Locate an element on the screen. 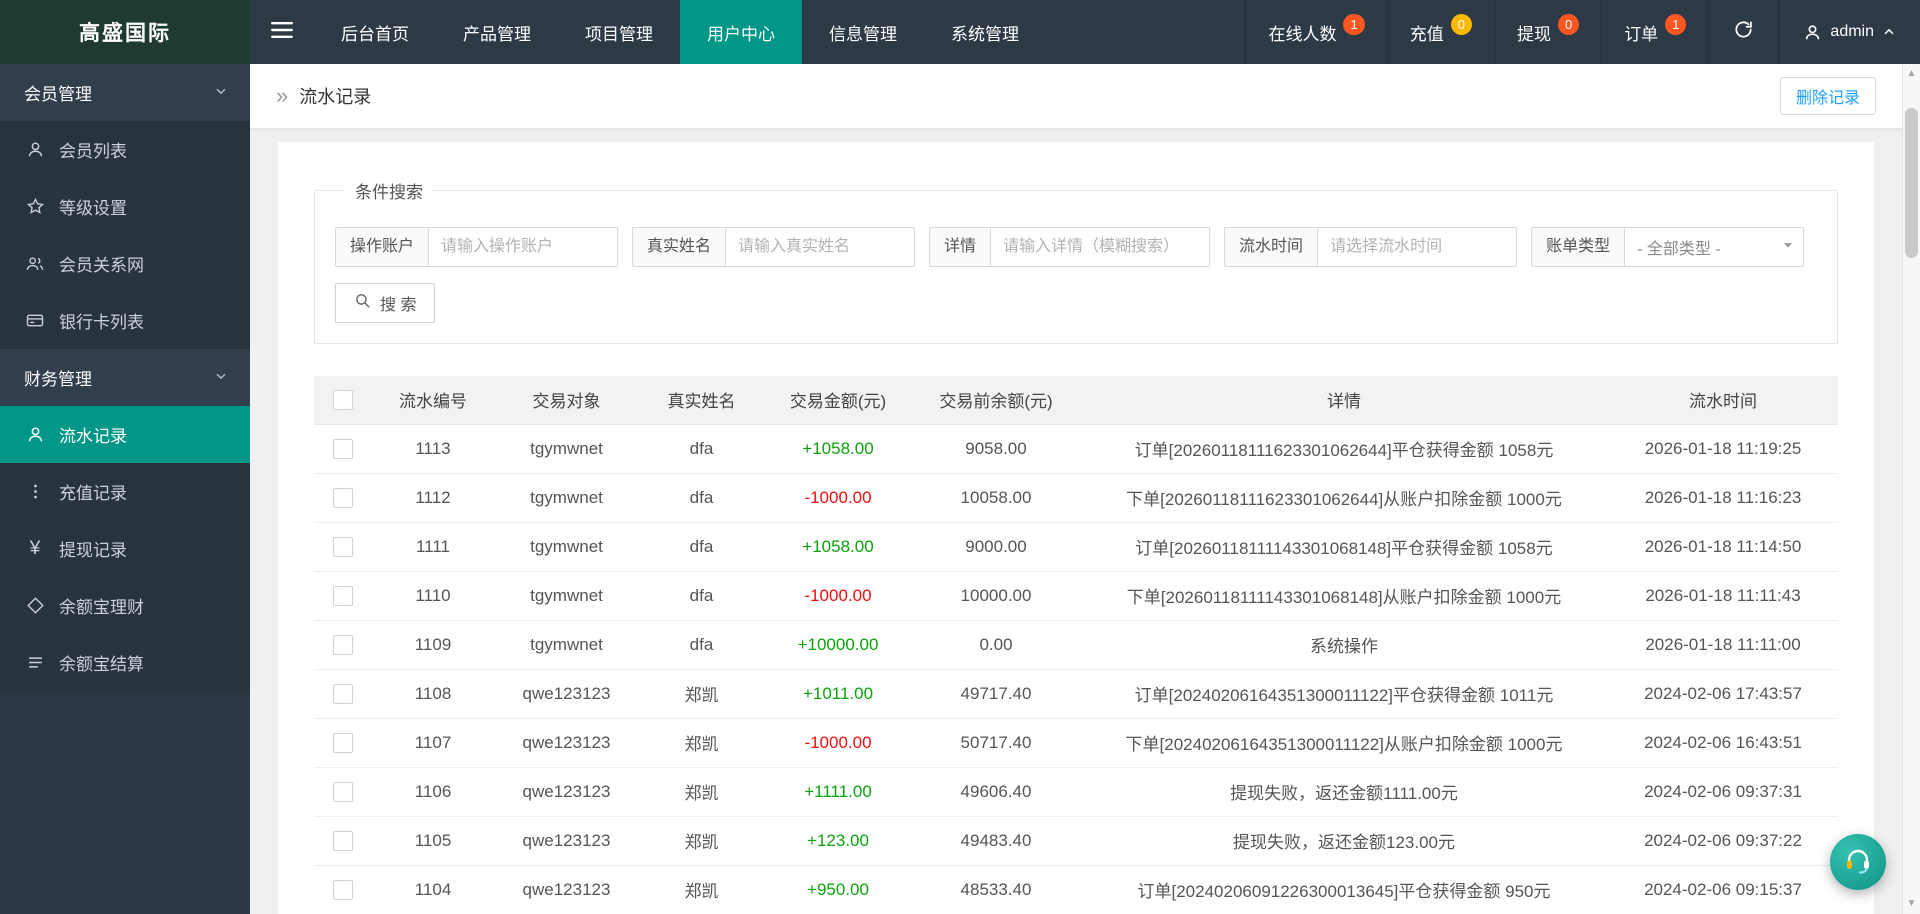 This screenshot has width=1920, height=914. app-logo: 高盛国际 is located at coordinates (125, 32).